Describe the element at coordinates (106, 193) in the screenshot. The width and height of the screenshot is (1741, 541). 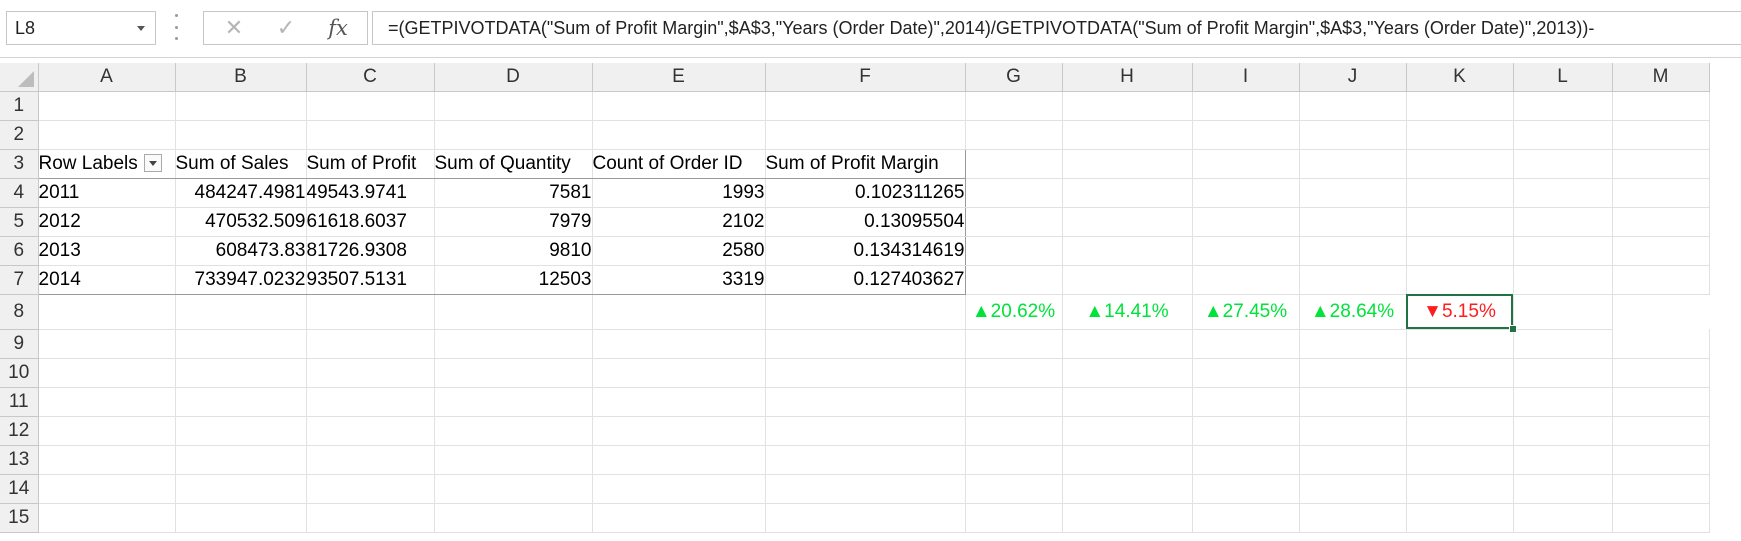
I see `pivot-row-label: 2011` at that location.